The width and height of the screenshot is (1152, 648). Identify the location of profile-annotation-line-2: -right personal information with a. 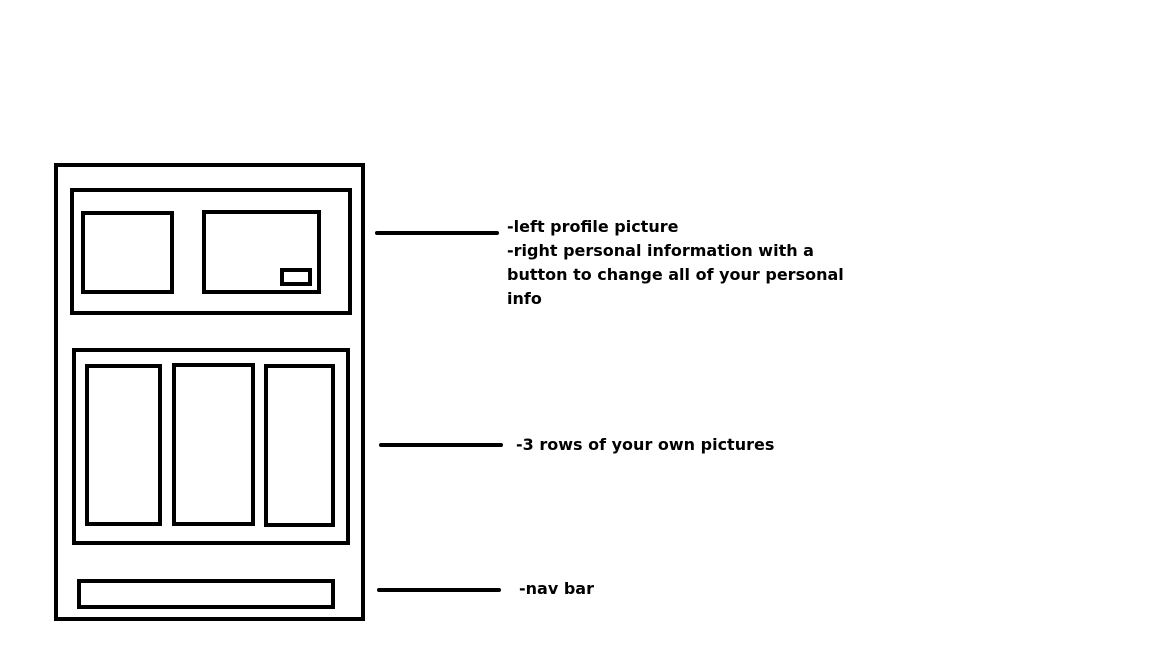
(660, 250).